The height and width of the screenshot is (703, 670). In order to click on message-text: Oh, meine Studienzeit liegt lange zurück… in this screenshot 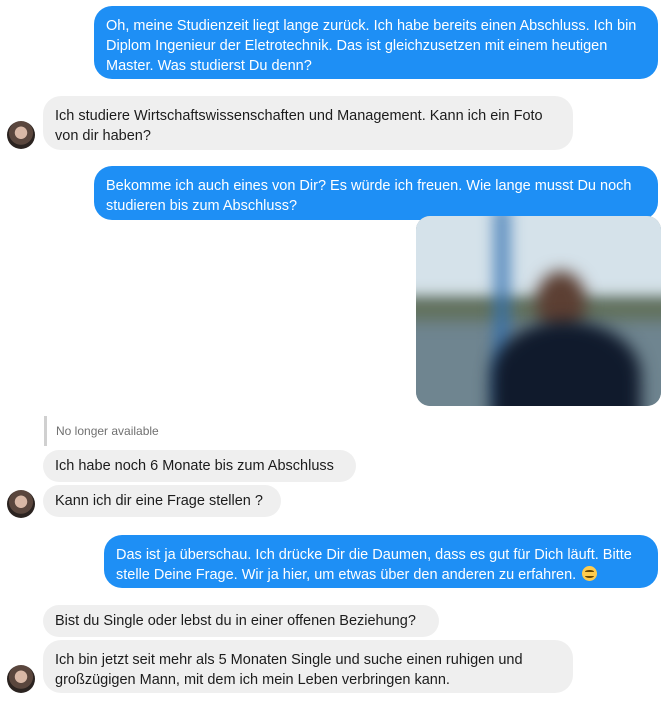, I will do `click(371, 46)`.